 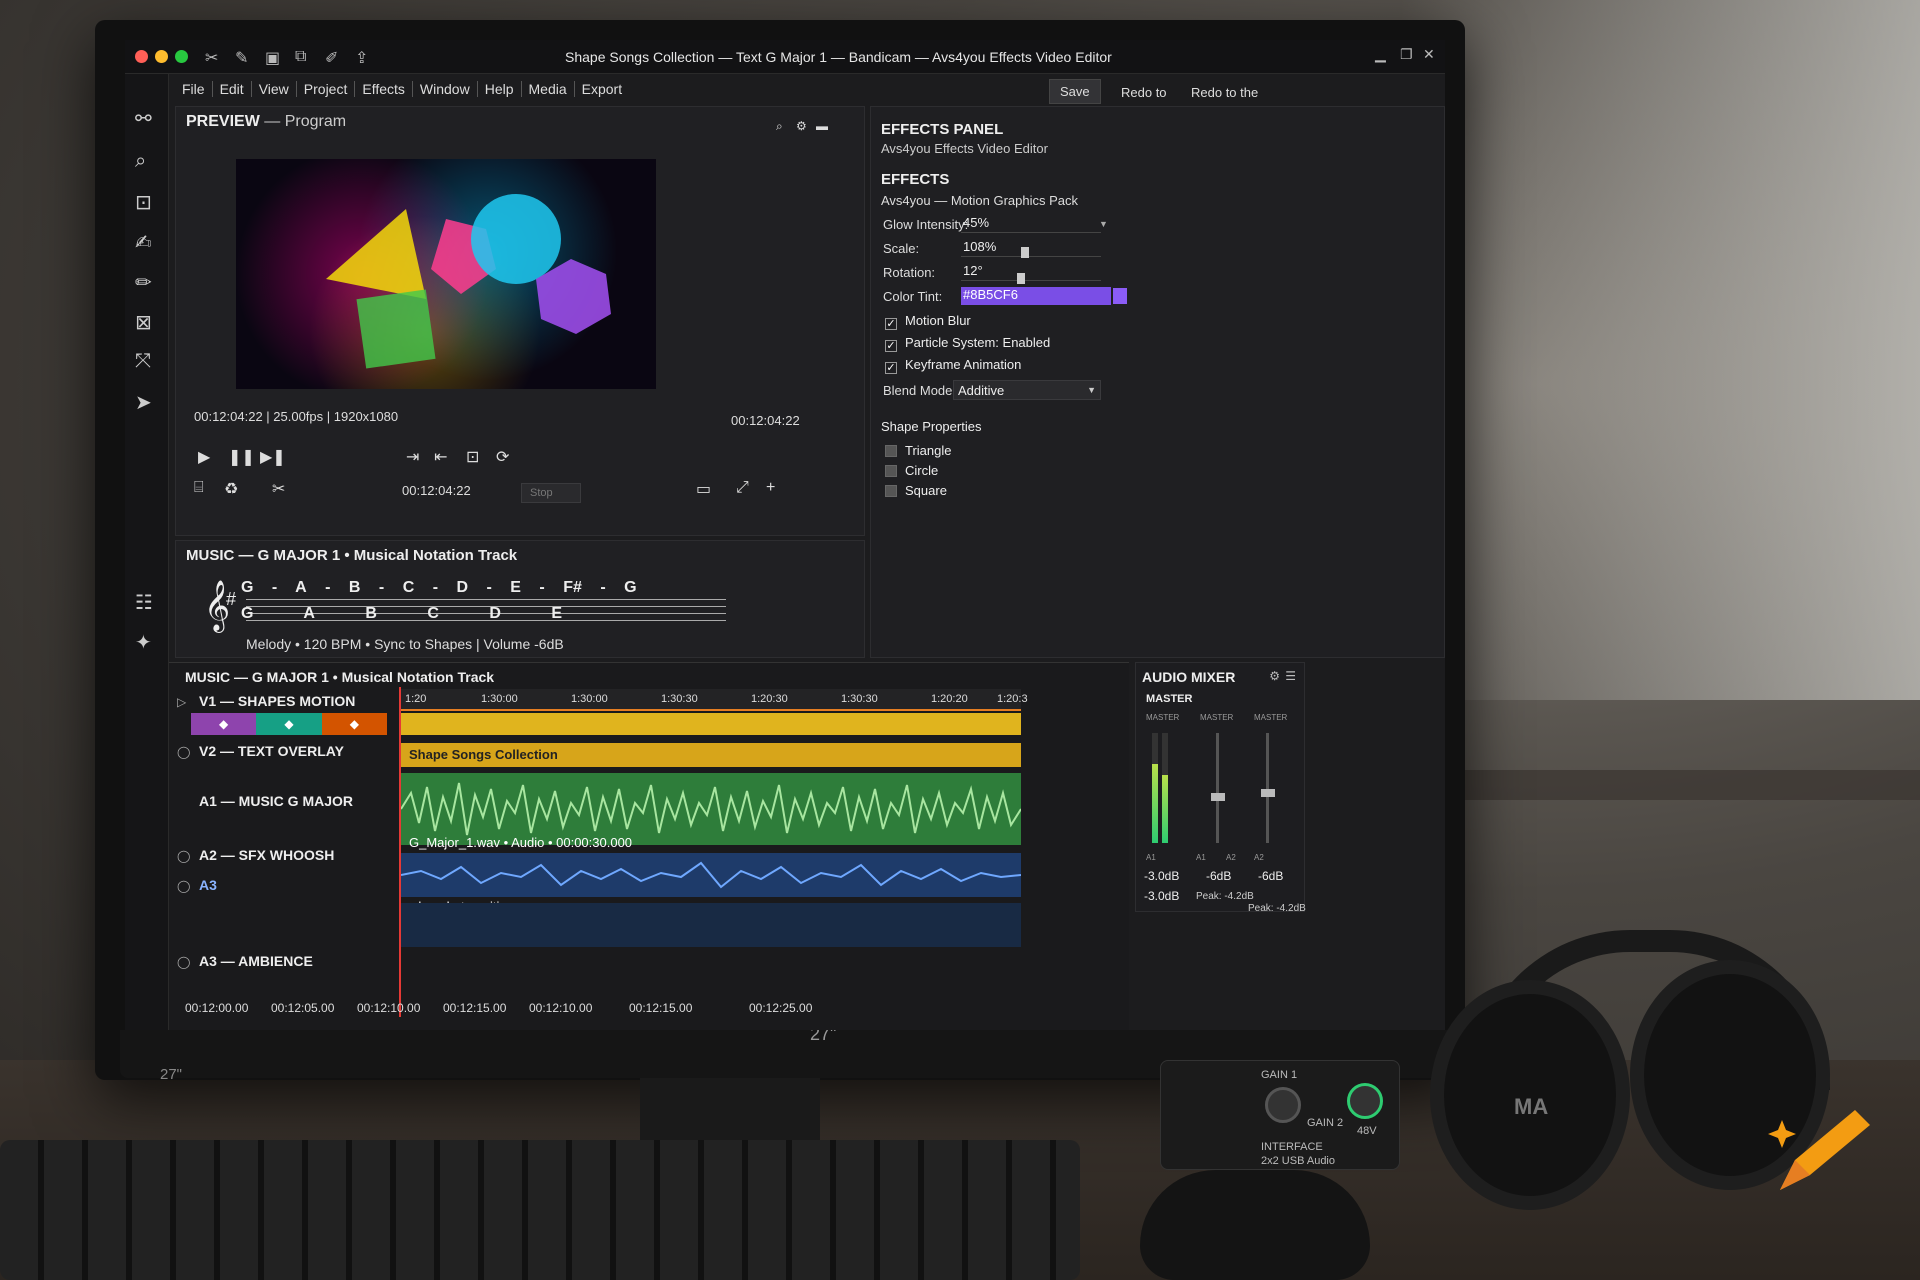 I want to click on mark-out-icon: ⇤, so click(x=440, y=457).